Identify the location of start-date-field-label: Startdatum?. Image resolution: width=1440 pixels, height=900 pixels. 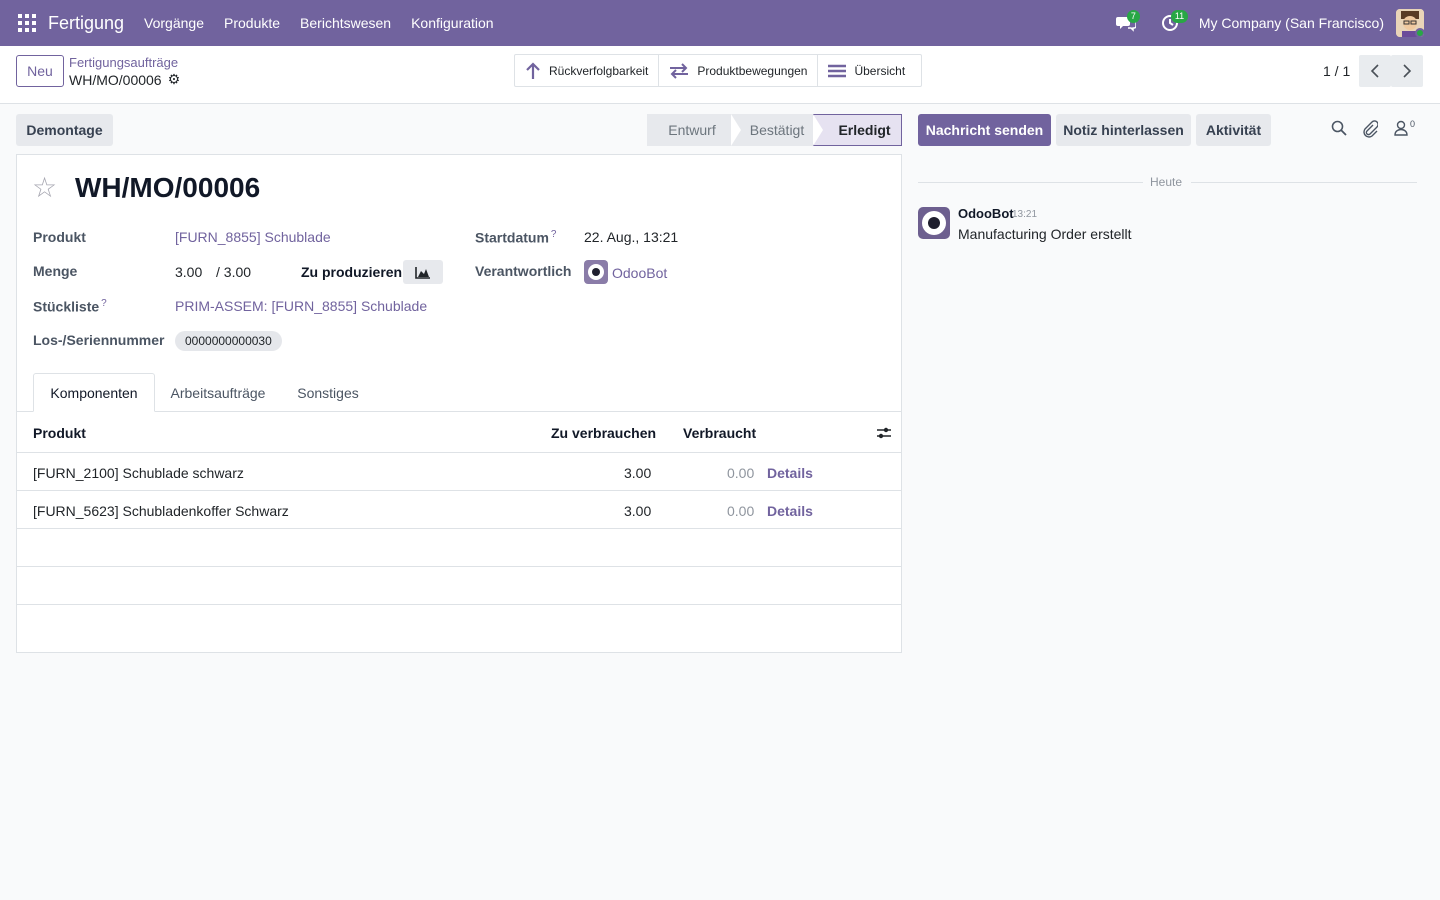
(515, 237).